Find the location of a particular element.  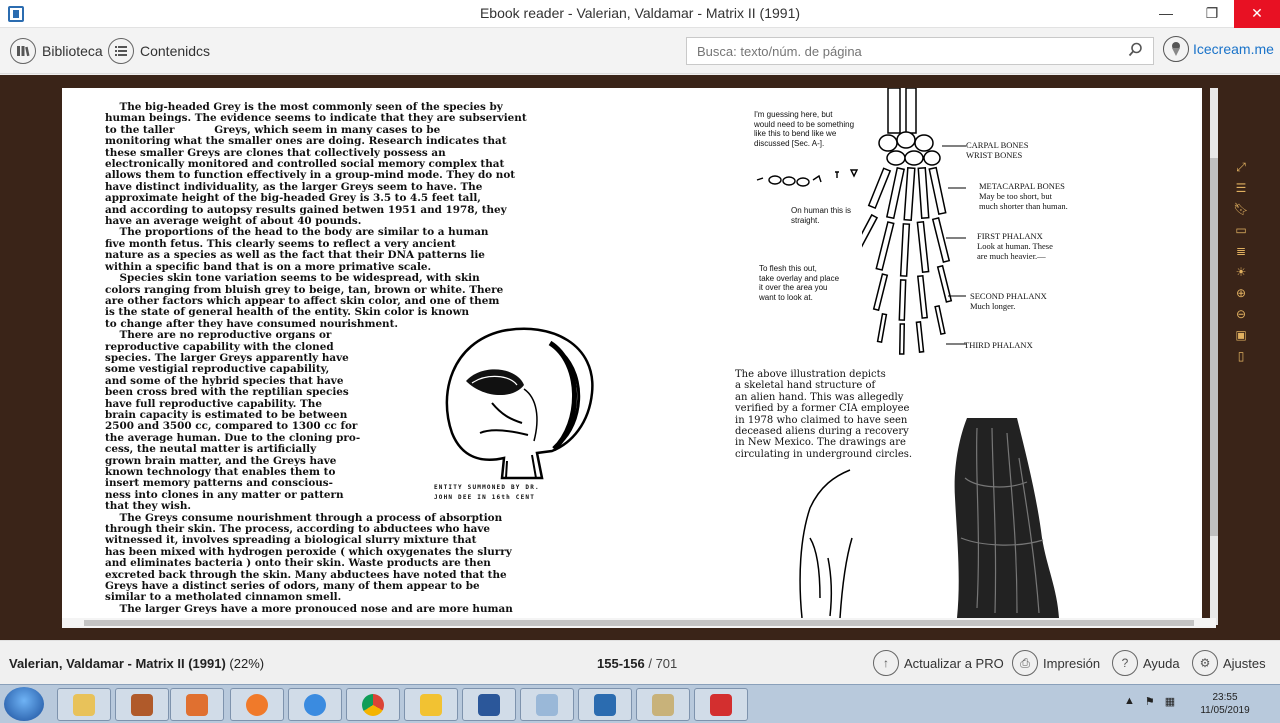

minimize-button: — is located at coordinates (1166, 14).